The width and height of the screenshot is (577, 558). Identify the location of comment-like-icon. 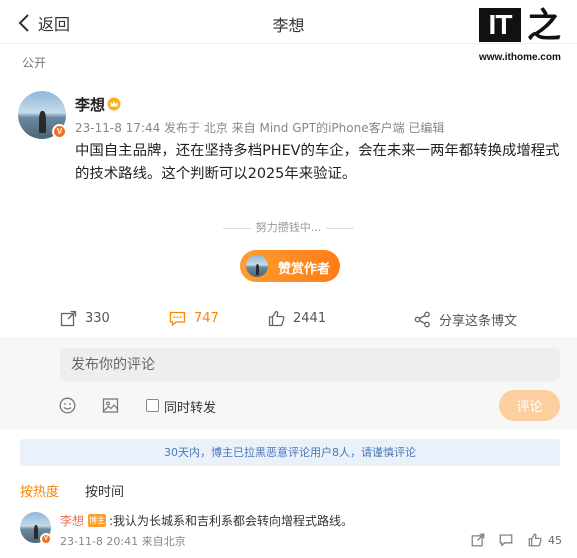
(535, 540).